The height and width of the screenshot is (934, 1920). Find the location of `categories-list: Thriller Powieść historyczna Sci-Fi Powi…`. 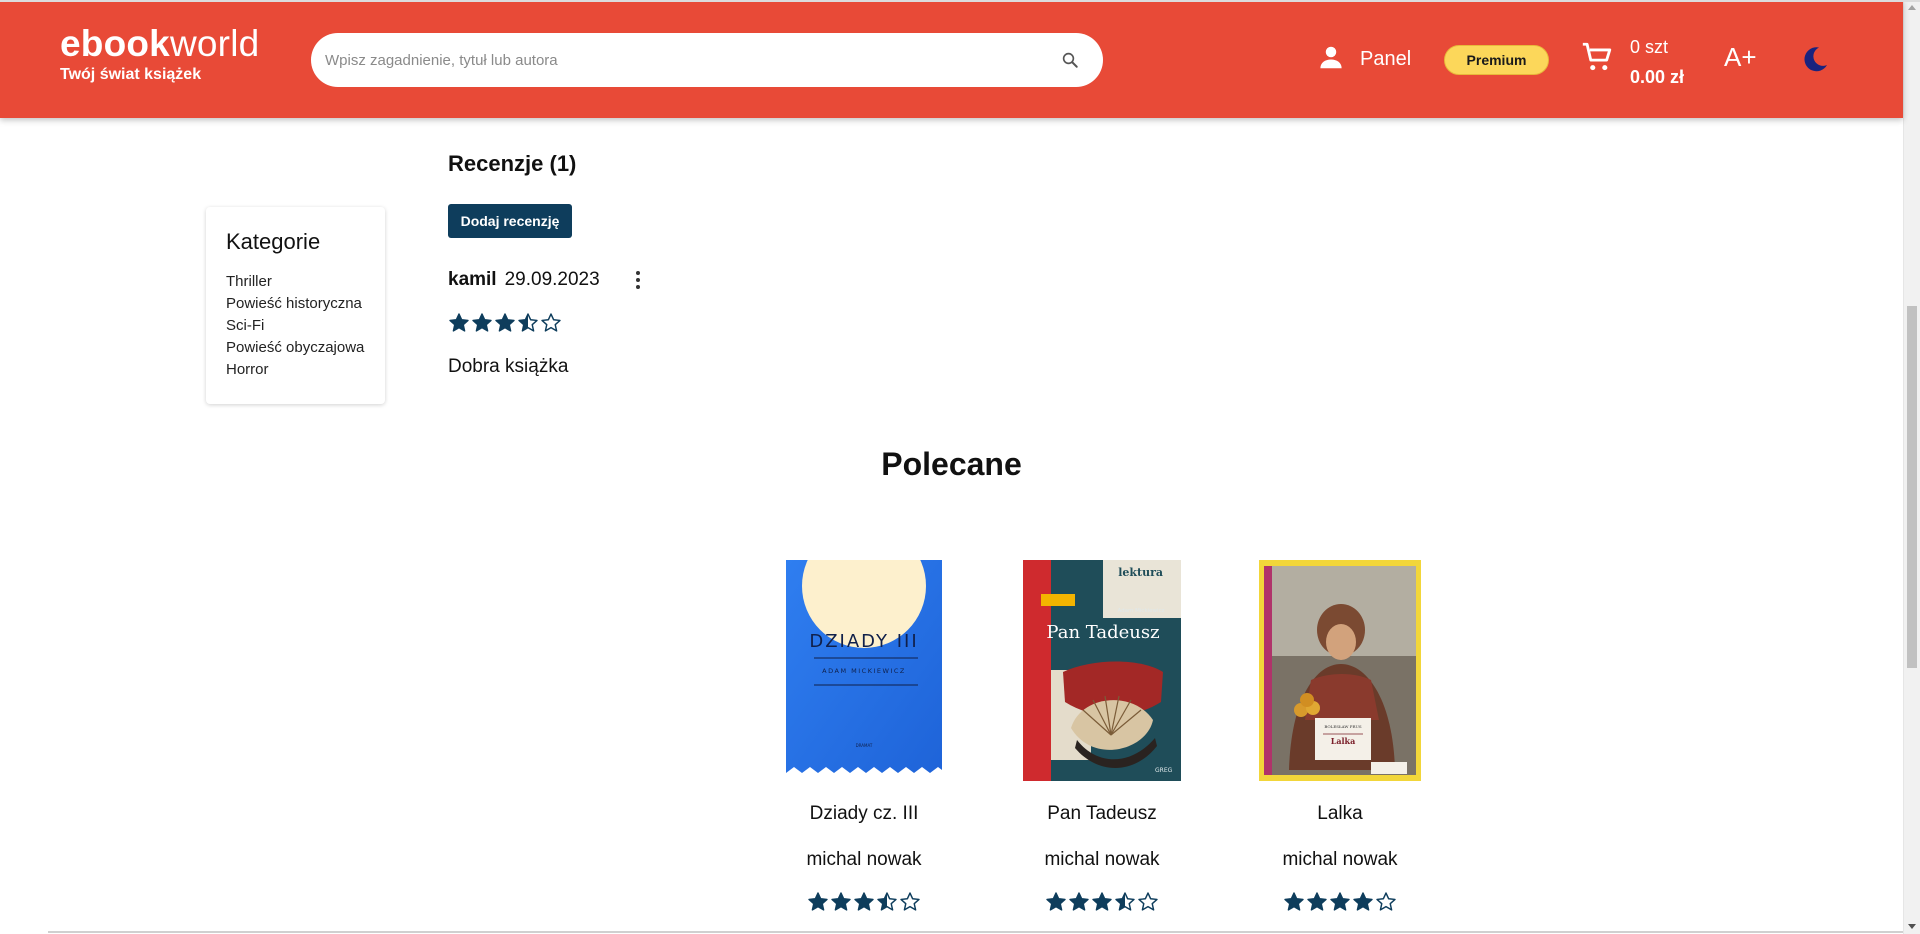

categories-list: Thriller Powieść historyczna Sci-Fi Powi… is located at coordinates (295, 326).